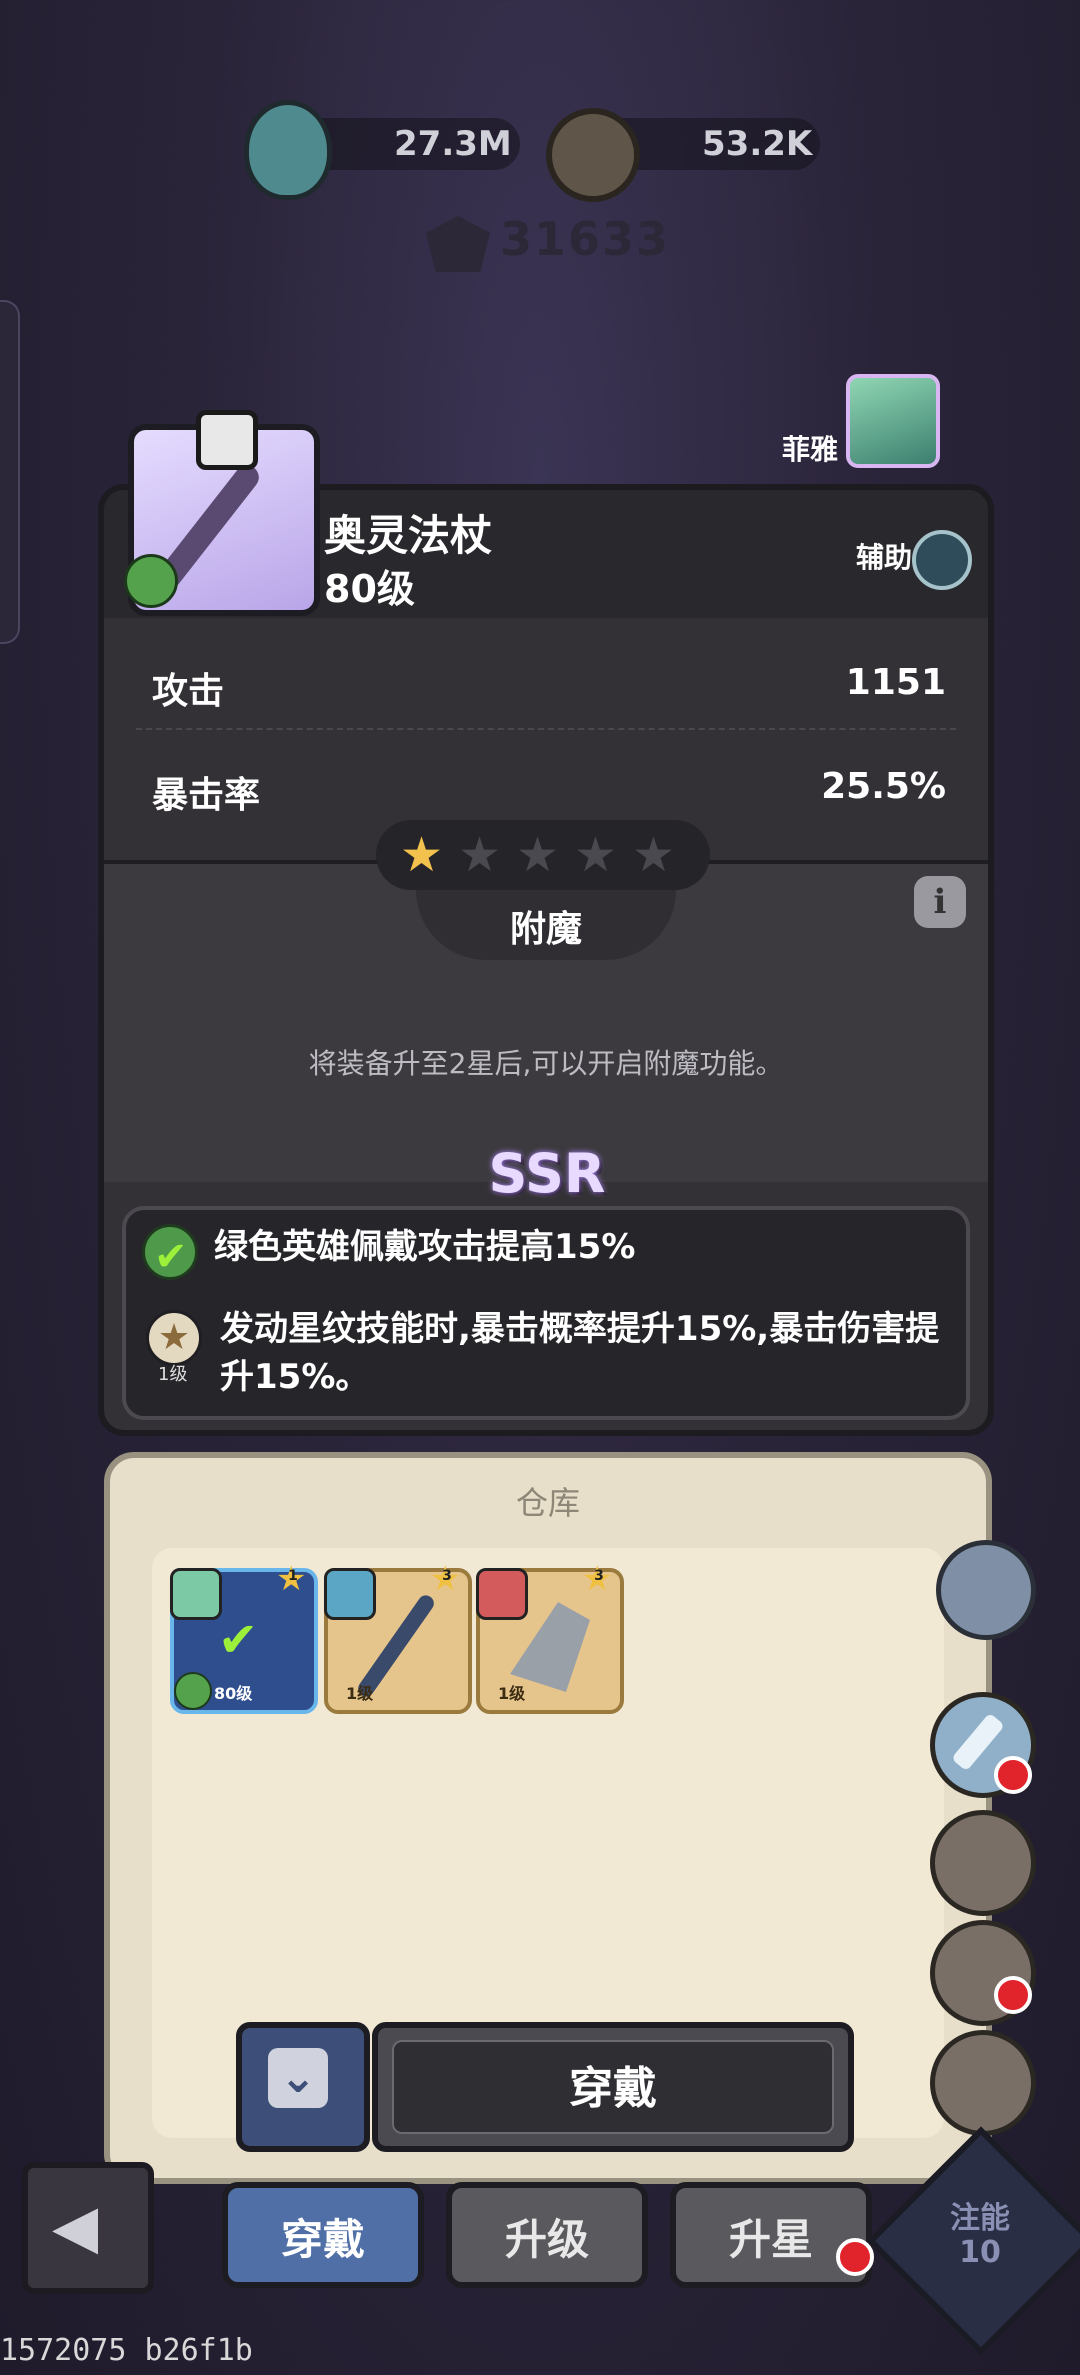 This screenshot has width=1080, height=2375. Describe the element at coordinates (771, 2235) in the screenshot. I see `tab-star-up: 升星` at that location.